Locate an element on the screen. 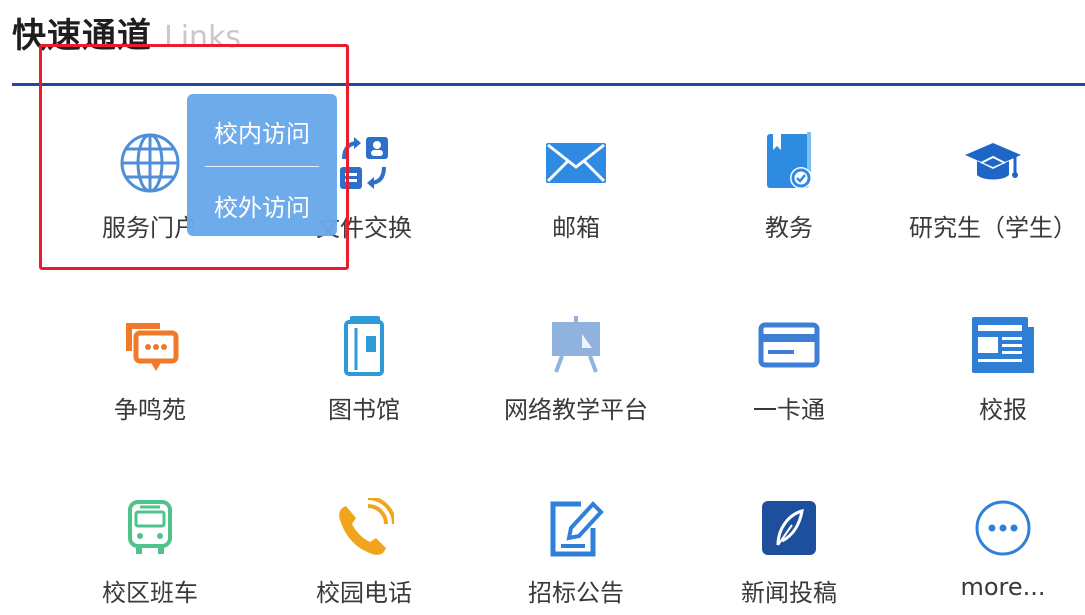  link-tile-mail: 邮箱 is located at coordinates (576, 190).